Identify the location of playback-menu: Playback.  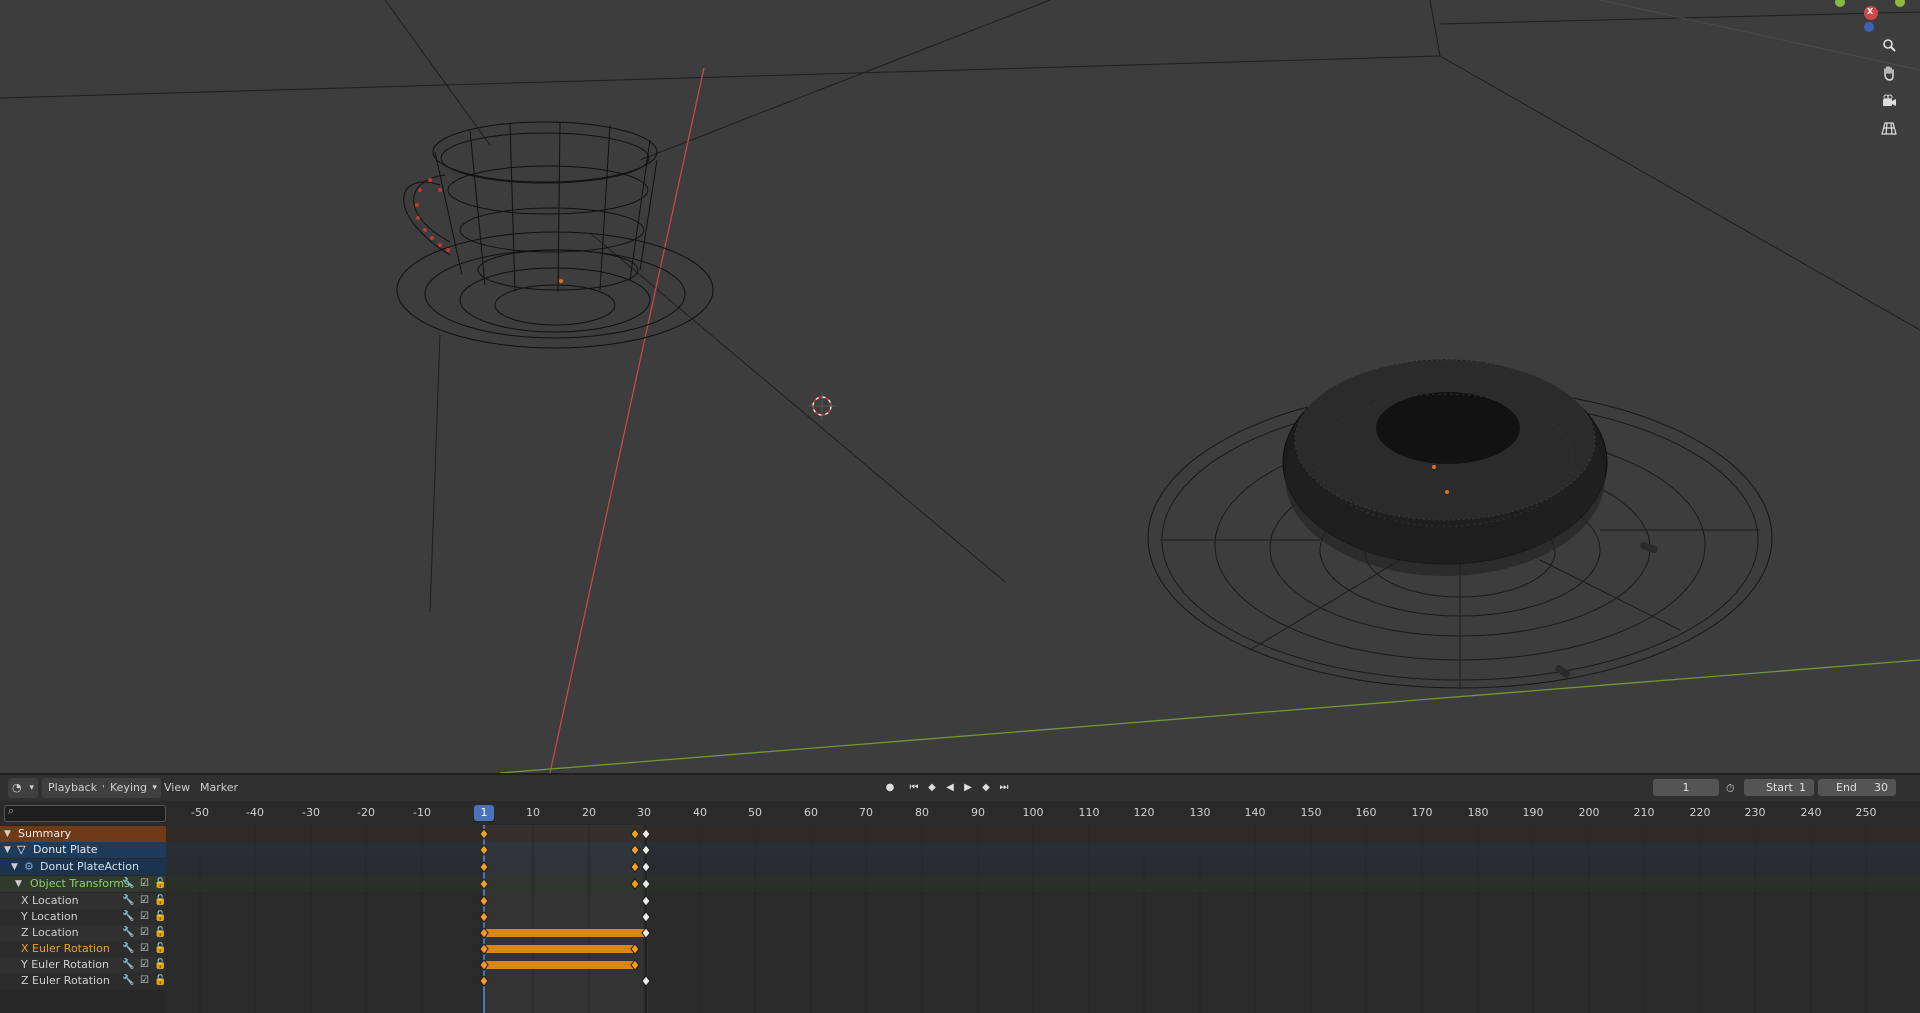
(77, 788).